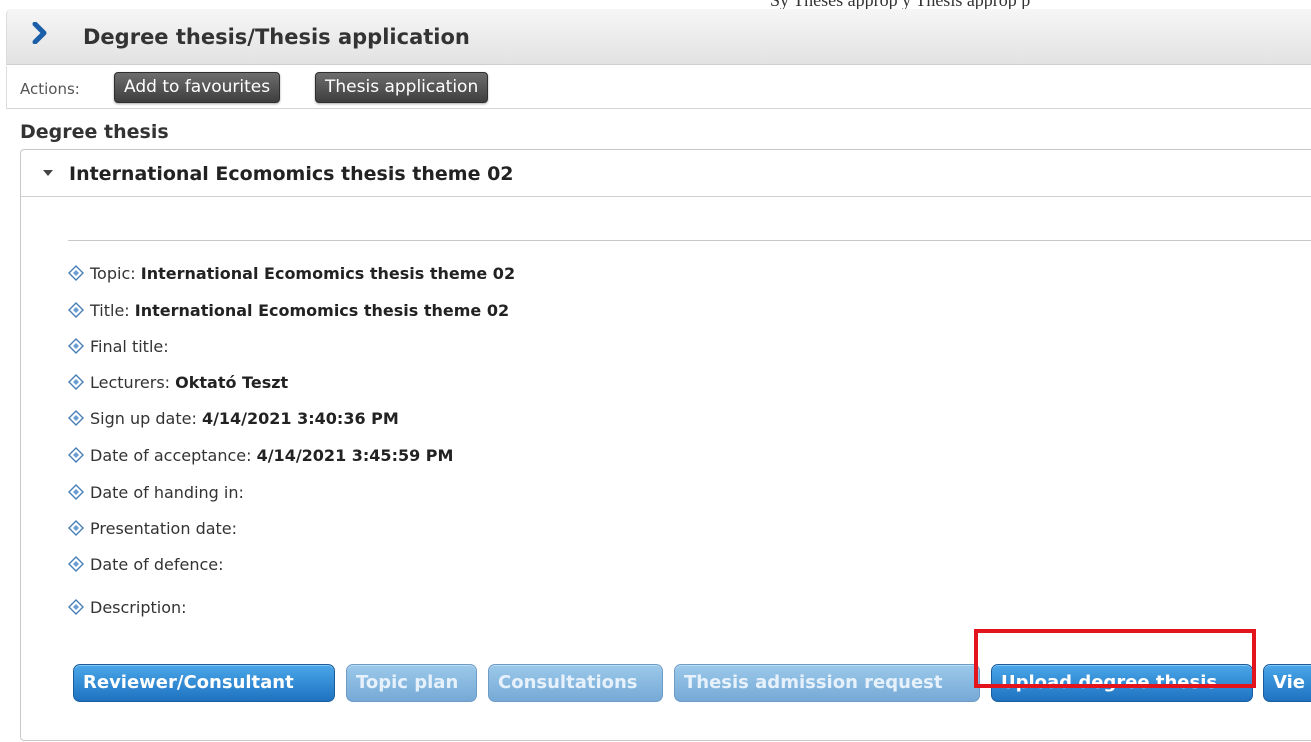  Describe the element at coordinates (575, 683) in the screenshot. I see `consultations-button: Consultations` at that location.